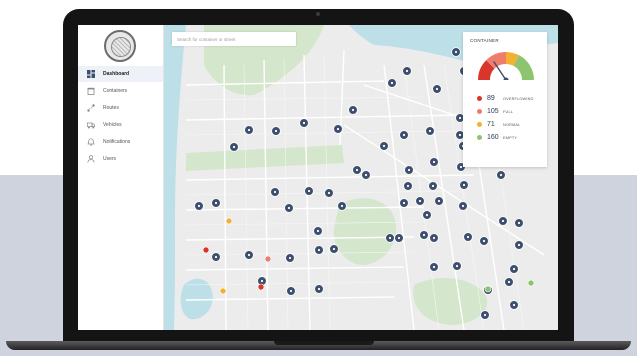 This screenshot has width=637, height=356. I want to click on status-dot-full, so click(479, 111).